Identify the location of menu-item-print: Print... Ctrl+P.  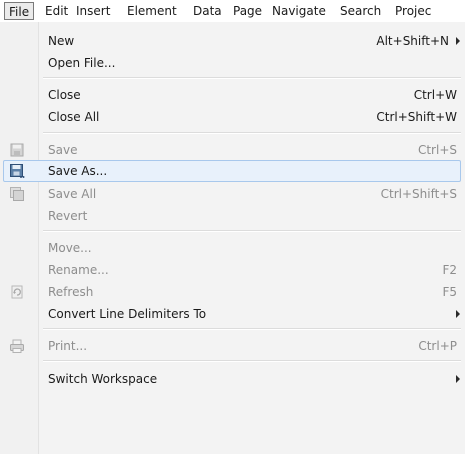
(232, 346).